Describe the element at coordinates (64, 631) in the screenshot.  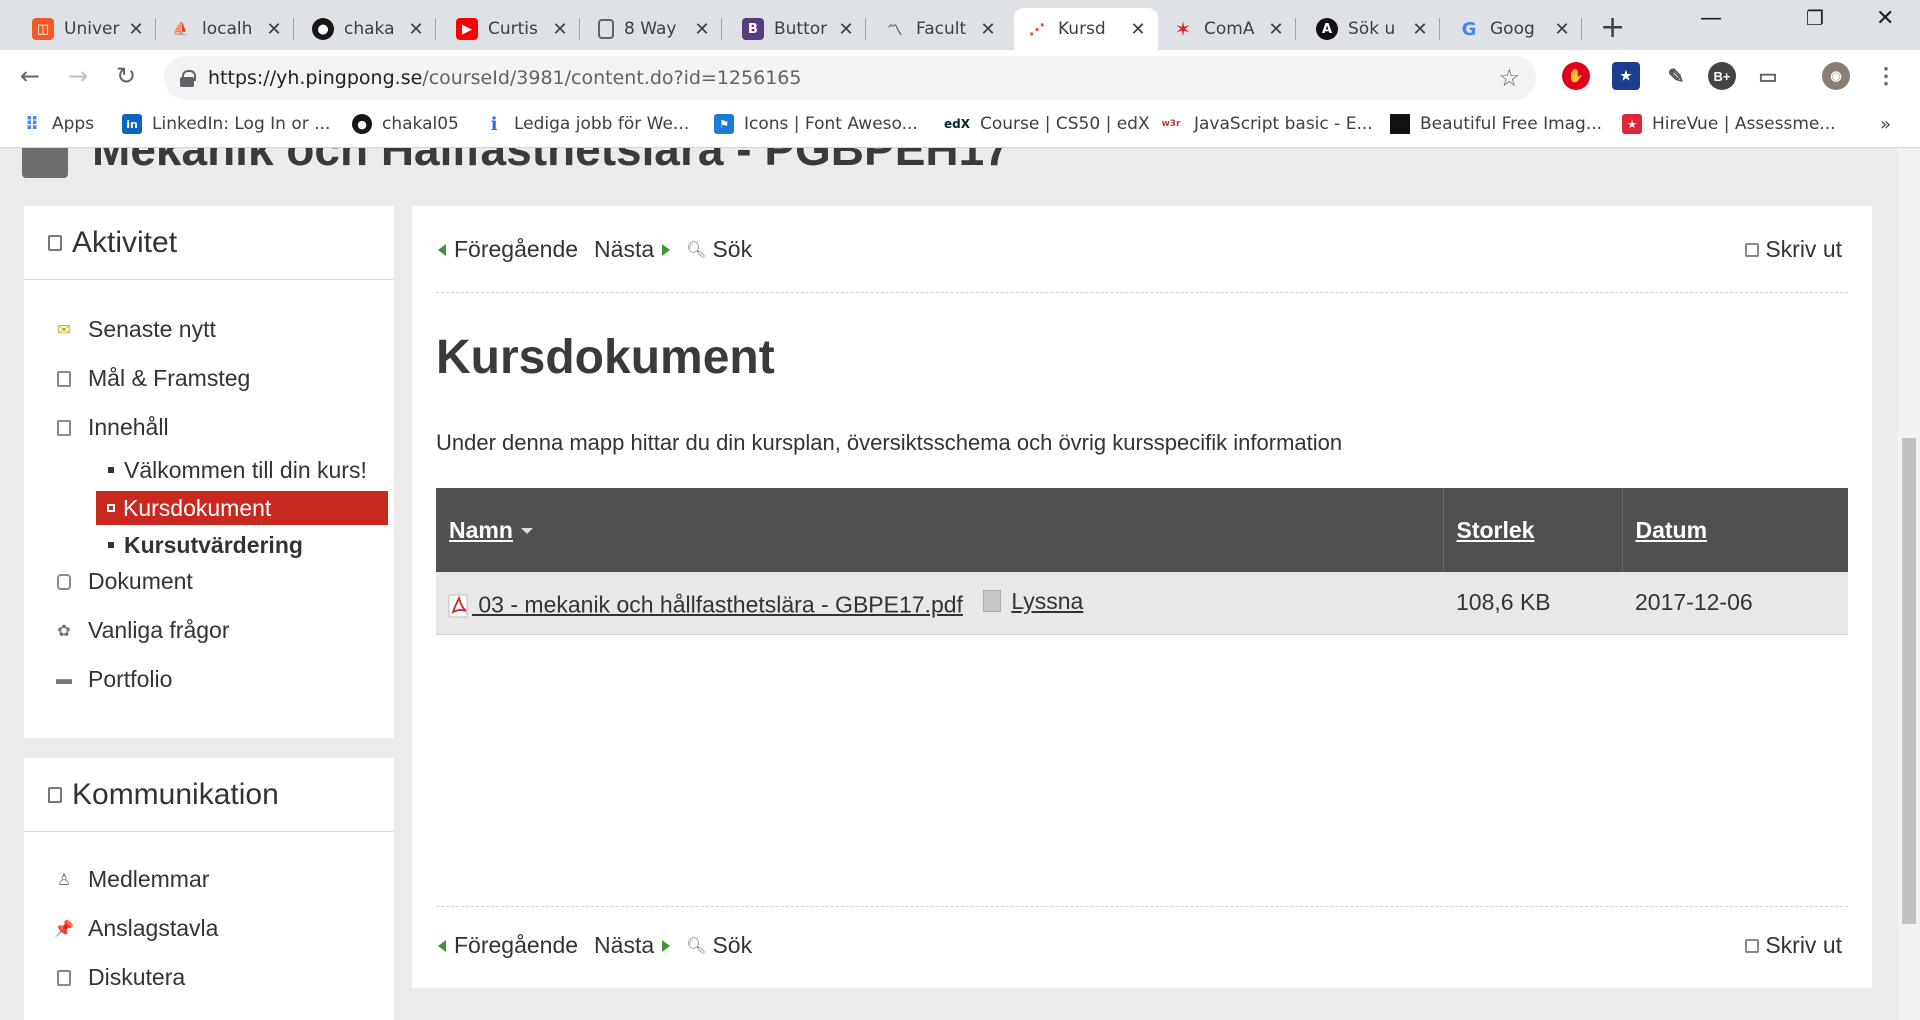
I see `faq-icon: ✿` at that location.